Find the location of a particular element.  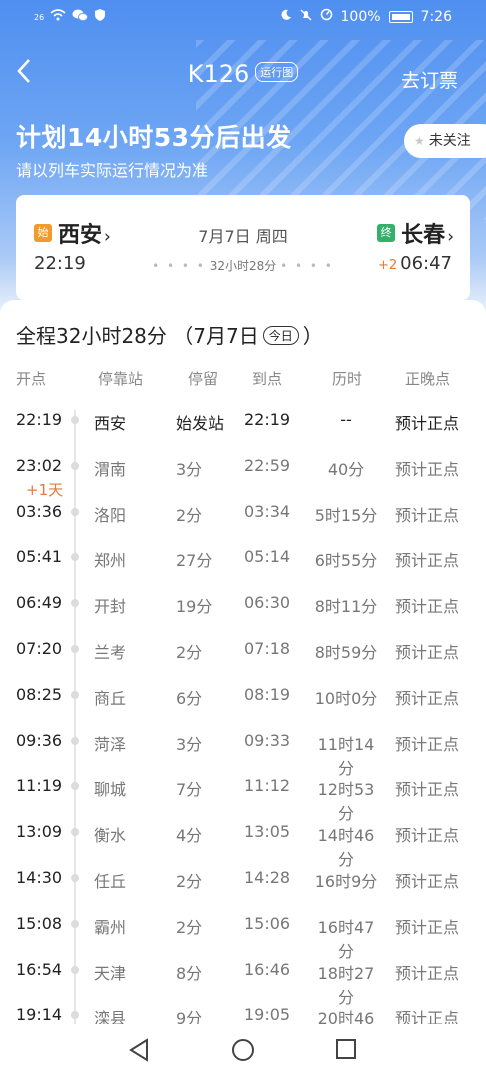

clock: 7:26 is located at coordinates (436, 16).